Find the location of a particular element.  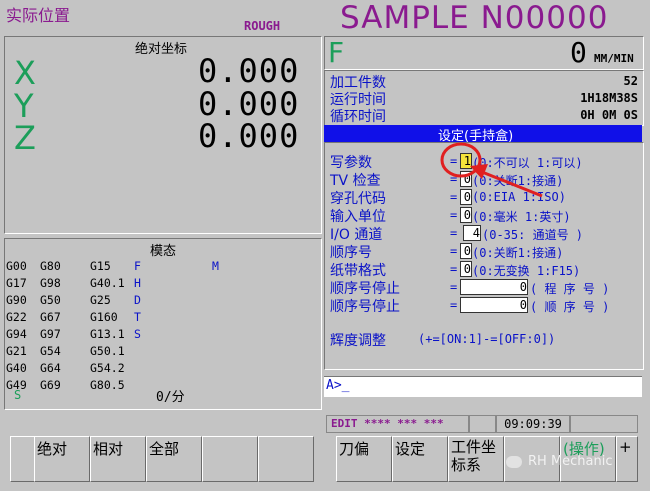

softkey-next-label: + is located at coordinates (625, 447).